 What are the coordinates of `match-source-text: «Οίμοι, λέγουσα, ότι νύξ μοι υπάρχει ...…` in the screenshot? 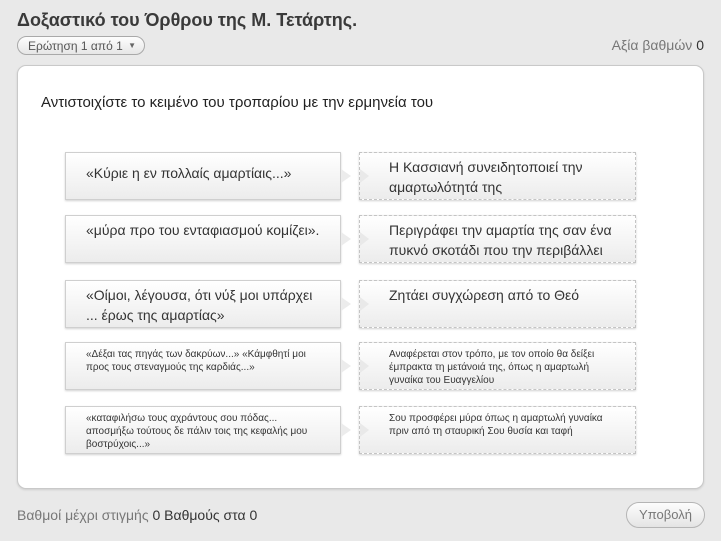 It's located at (199, 305).